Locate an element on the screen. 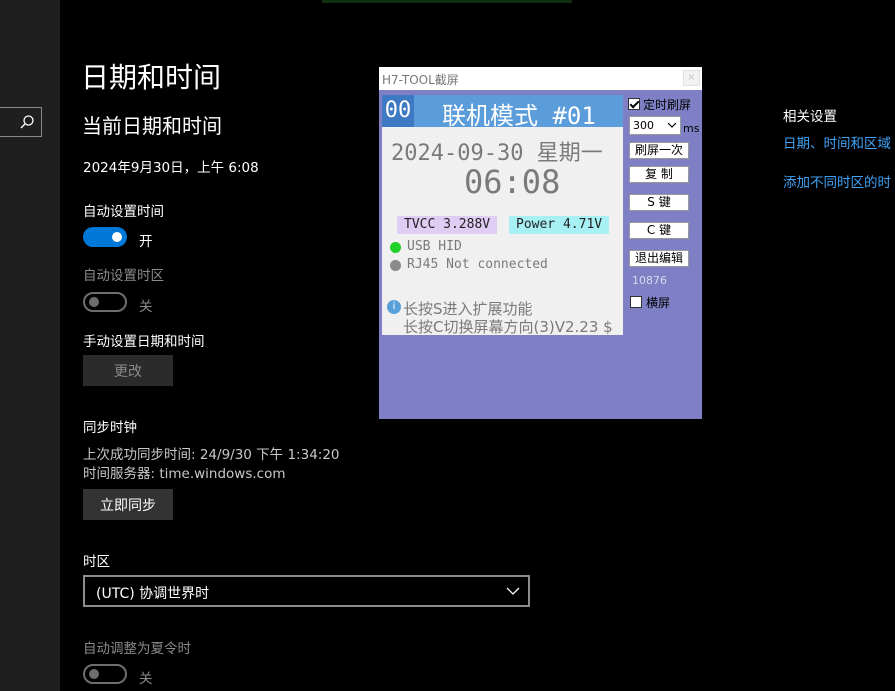 The height and width of the screenshot is (691, 895). auto-time-label: 自动设置时间 is located at coordinates (123, 212).